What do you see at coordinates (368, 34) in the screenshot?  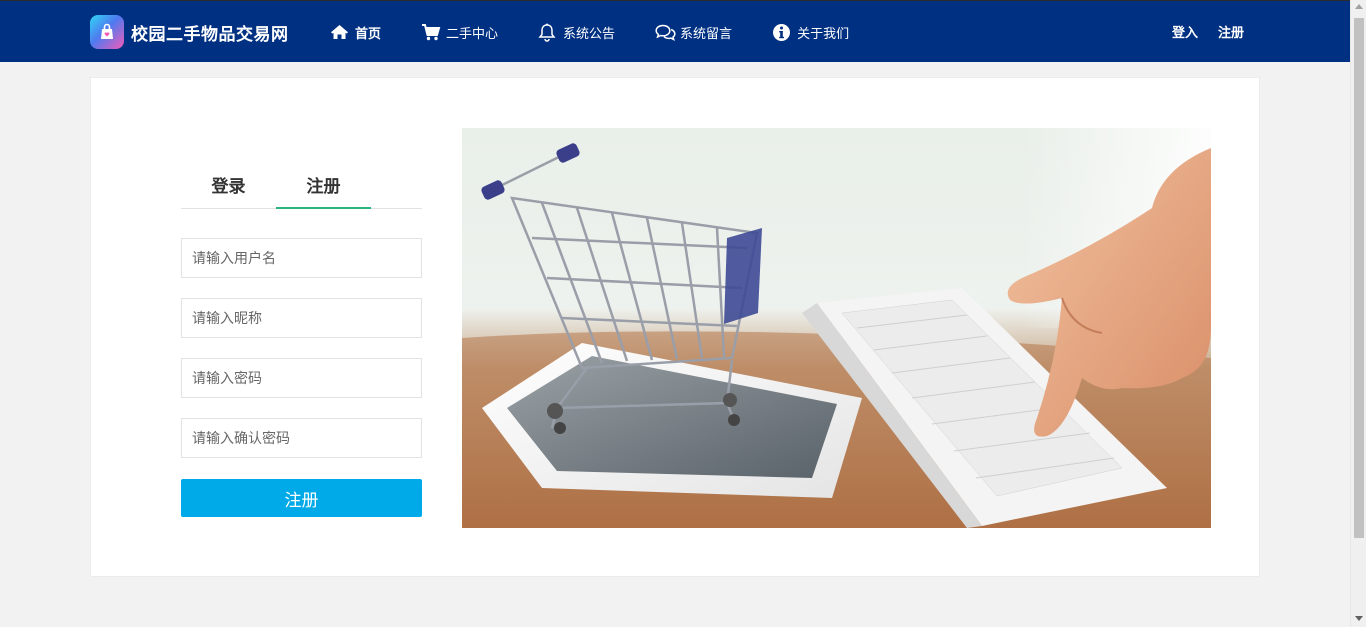 I see `nav-item-label: 首页` at bounding box center [368, 34].